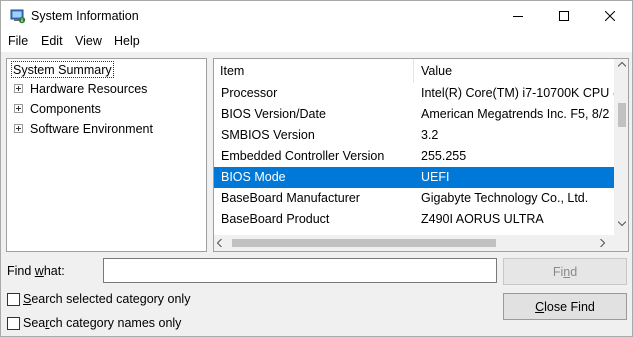 This screenshot has width=633, height=337. I want to click on table-row: Embedded Controller Version 255.255, so click(414, 156).